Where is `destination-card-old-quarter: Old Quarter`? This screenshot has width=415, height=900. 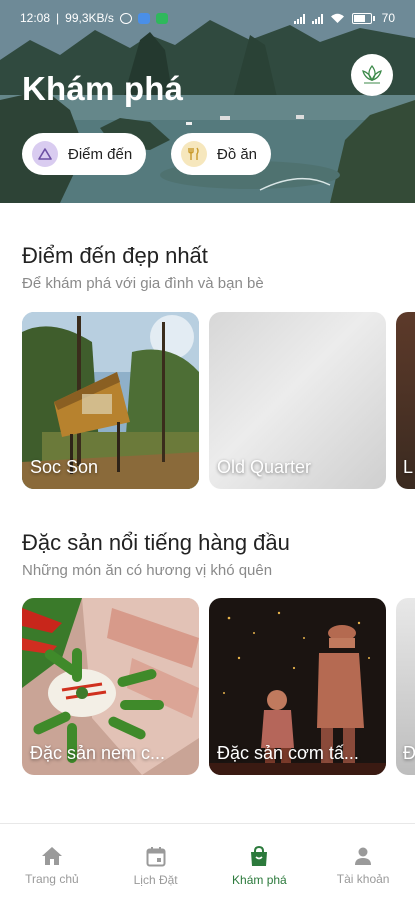 destination-card-old-quarter: Old Quarter is located at coordinates (297, 400).